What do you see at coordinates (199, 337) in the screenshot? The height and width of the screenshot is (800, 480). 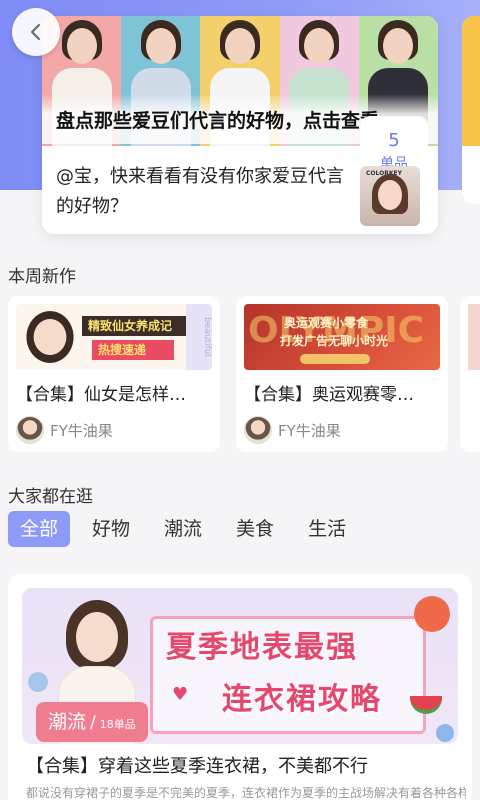 I see `image-side-text: beautiful` at bounding box center [199, 337].